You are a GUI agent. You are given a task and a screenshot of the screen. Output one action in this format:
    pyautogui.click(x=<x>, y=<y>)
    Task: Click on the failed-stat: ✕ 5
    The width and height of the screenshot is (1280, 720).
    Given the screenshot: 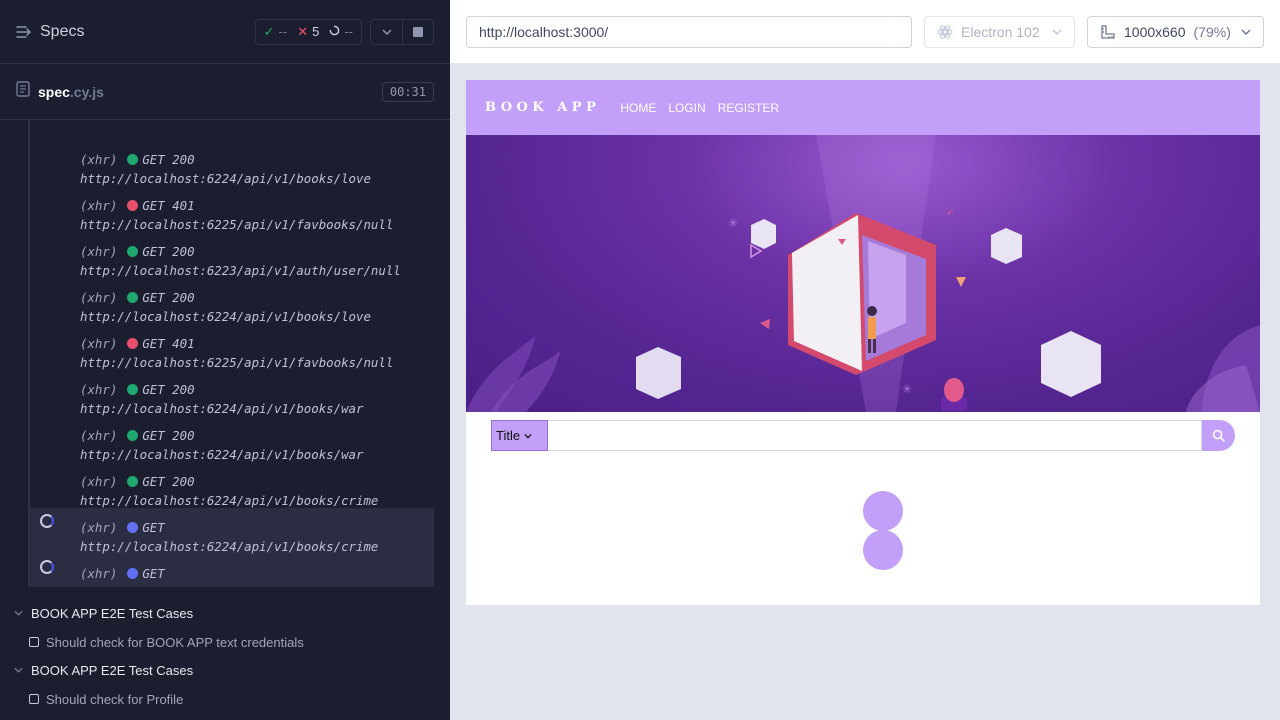 What is the action you would take?
    pyautogui.click(x=308, y=31)
    